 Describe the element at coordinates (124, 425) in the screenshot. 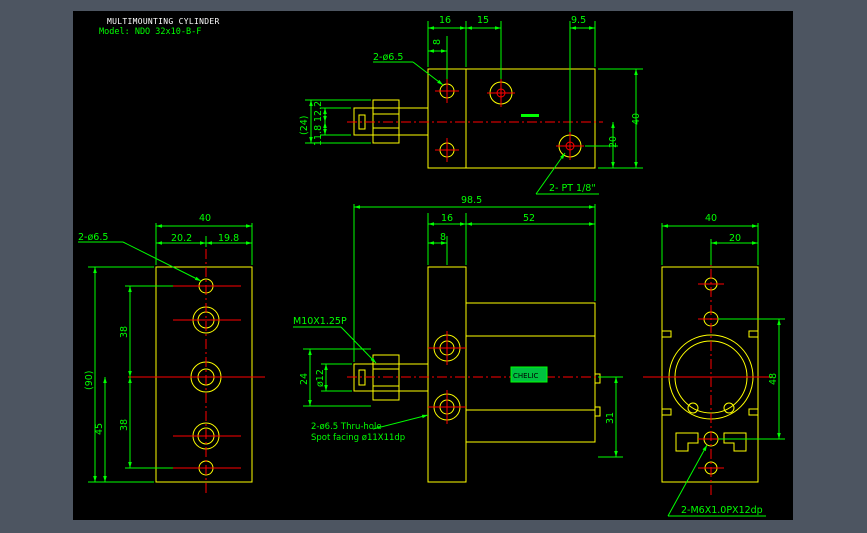

I see `dim-side-38b: 38` at that location.